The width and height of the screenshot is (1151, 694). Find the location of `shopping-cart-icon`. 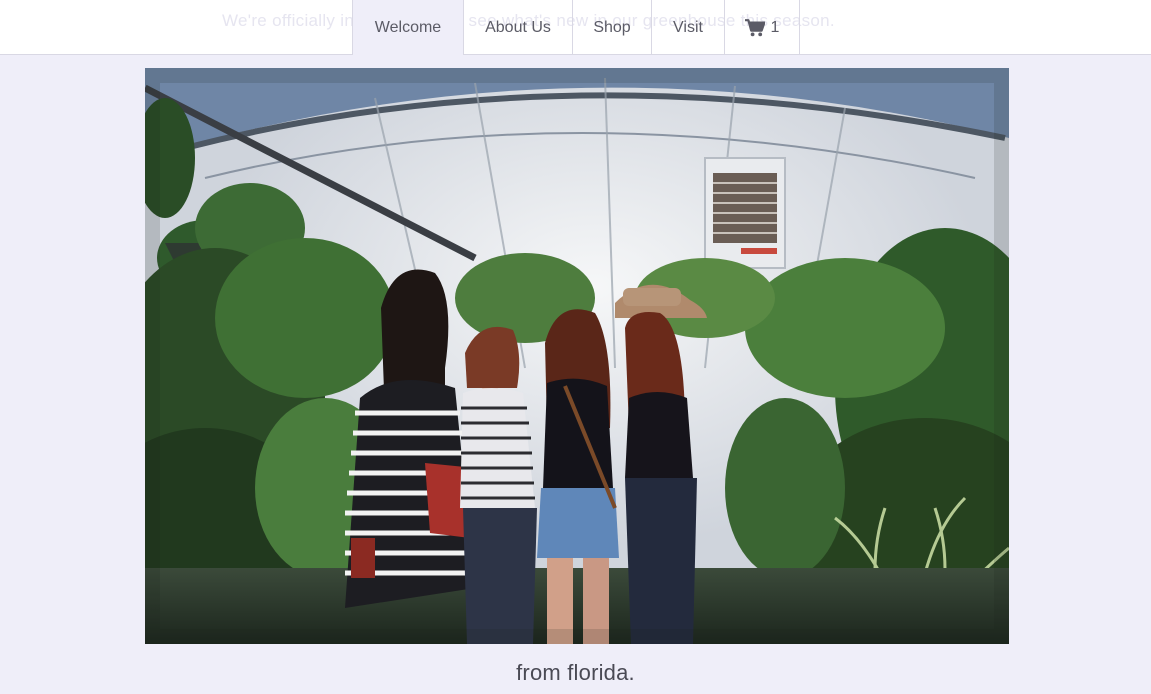

shopping-cart-icon is located at coordinates (754, 27).